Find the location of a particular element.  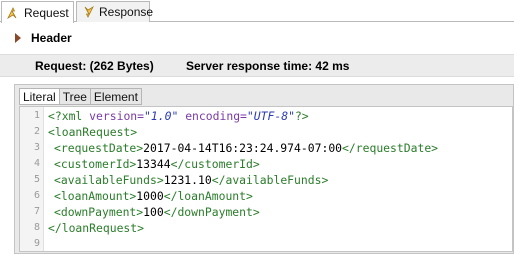

xml-tag: <loanRequest> is located at coordinates (93, 132).